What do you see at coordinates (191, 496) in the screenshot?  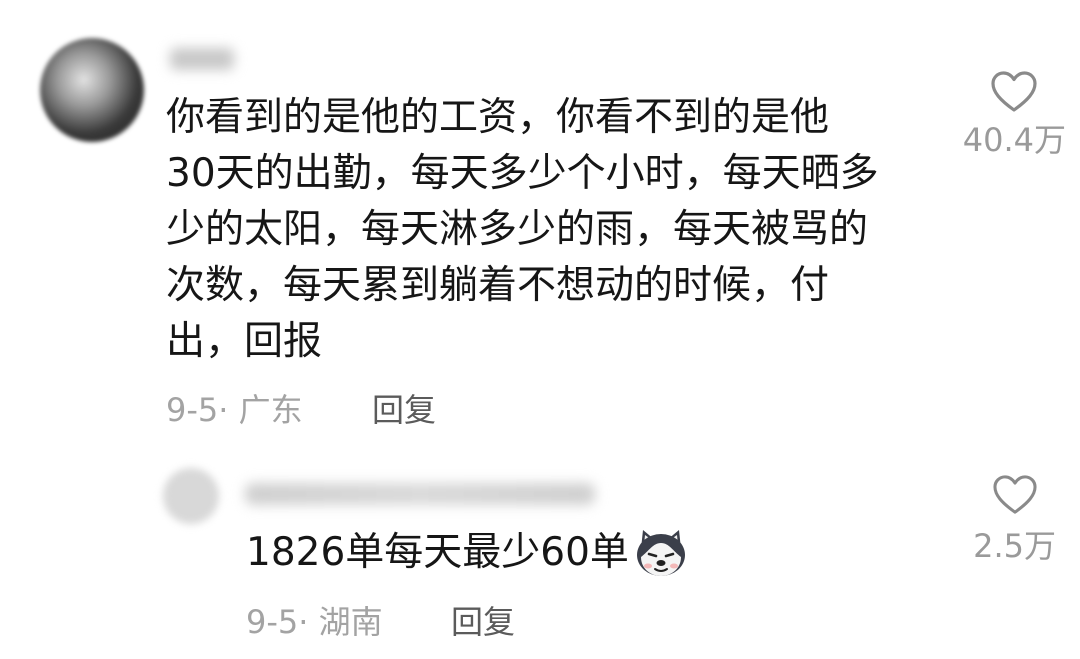 I see `reply-user-avatar` at bounding box center [191, 496].